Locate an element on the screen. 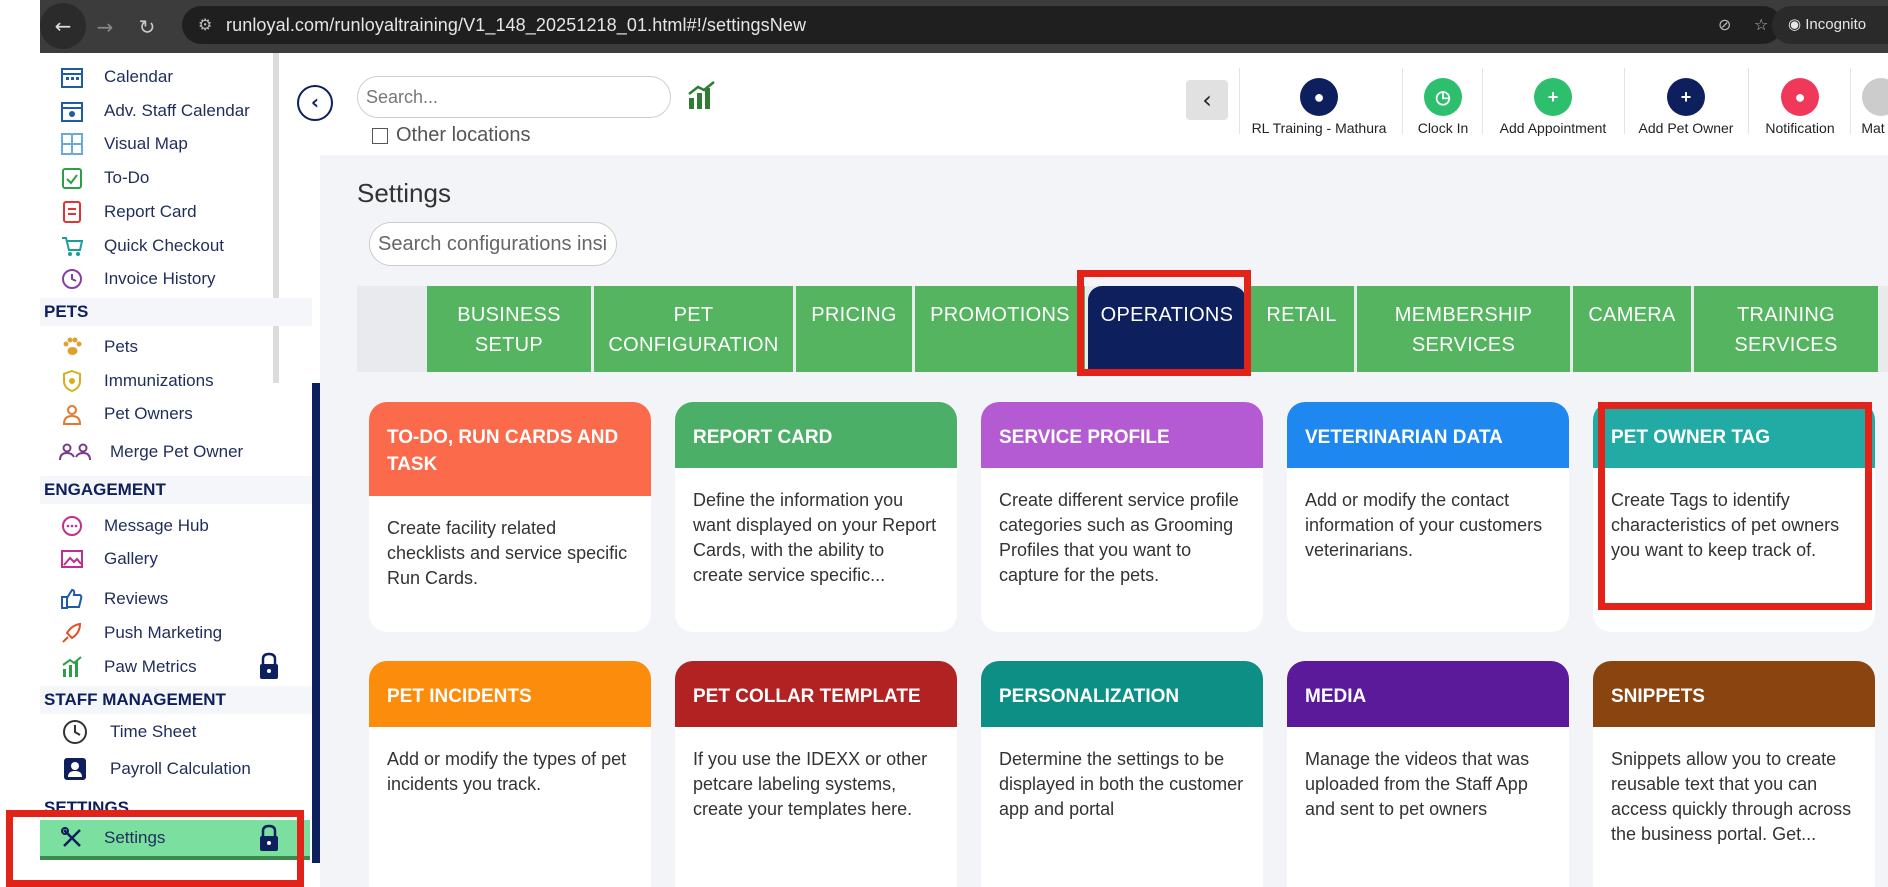 The width and height of the screenshot is (1888, 887). tab-label: SETUP is located at coordinates (509, 345).